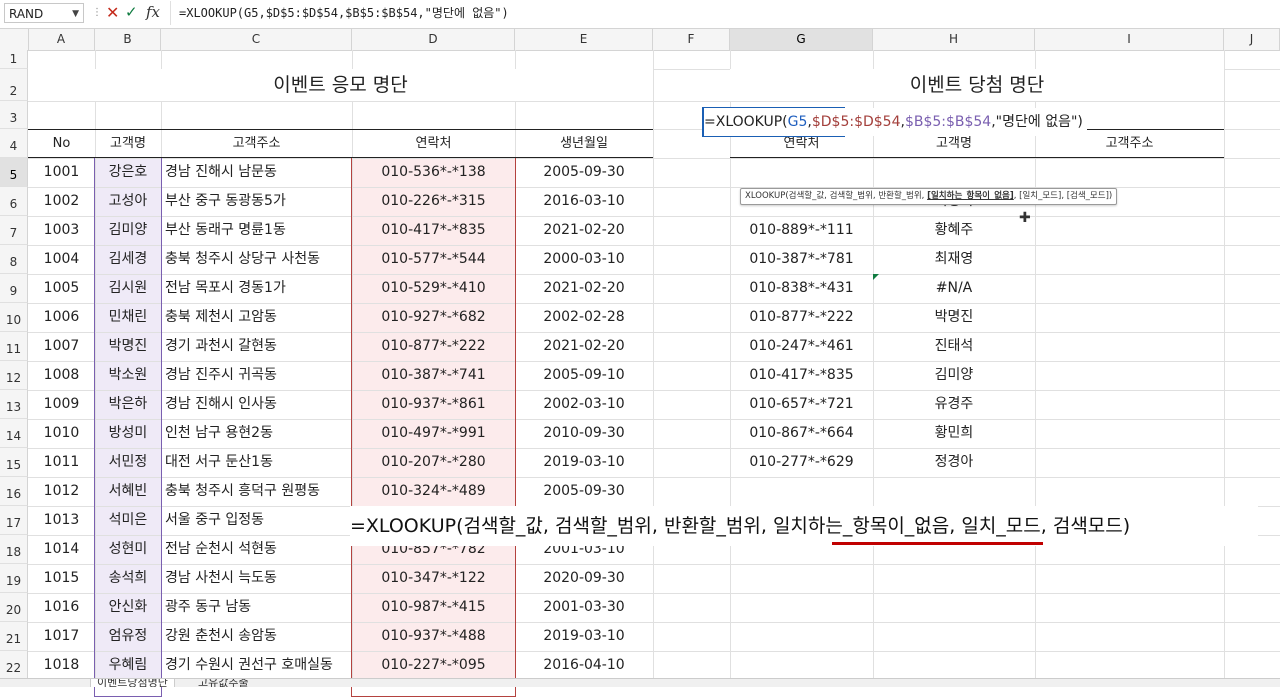 Image resolution: width=1280 pixels, height=697 pixels. What do you see at coordinates (954, 433) in the screenshot?
I see `cell-name: 황민희` at bounding box center [954, 433].